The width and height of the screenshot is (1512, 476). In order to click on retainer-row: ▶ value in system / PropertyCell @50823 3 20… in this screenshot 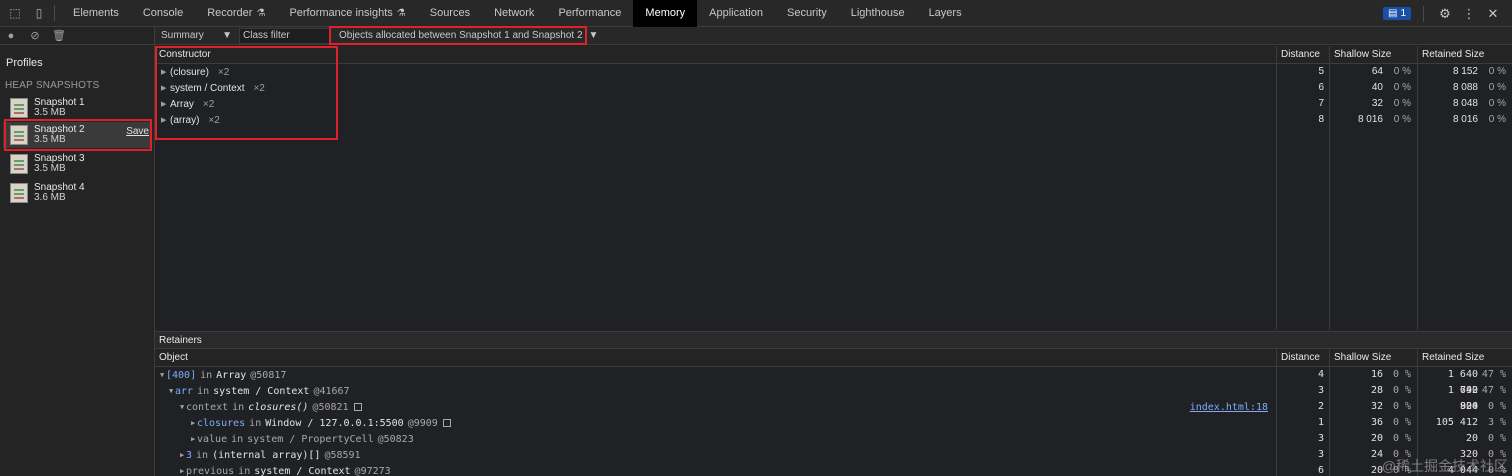, I will do `click(833, 439)`.